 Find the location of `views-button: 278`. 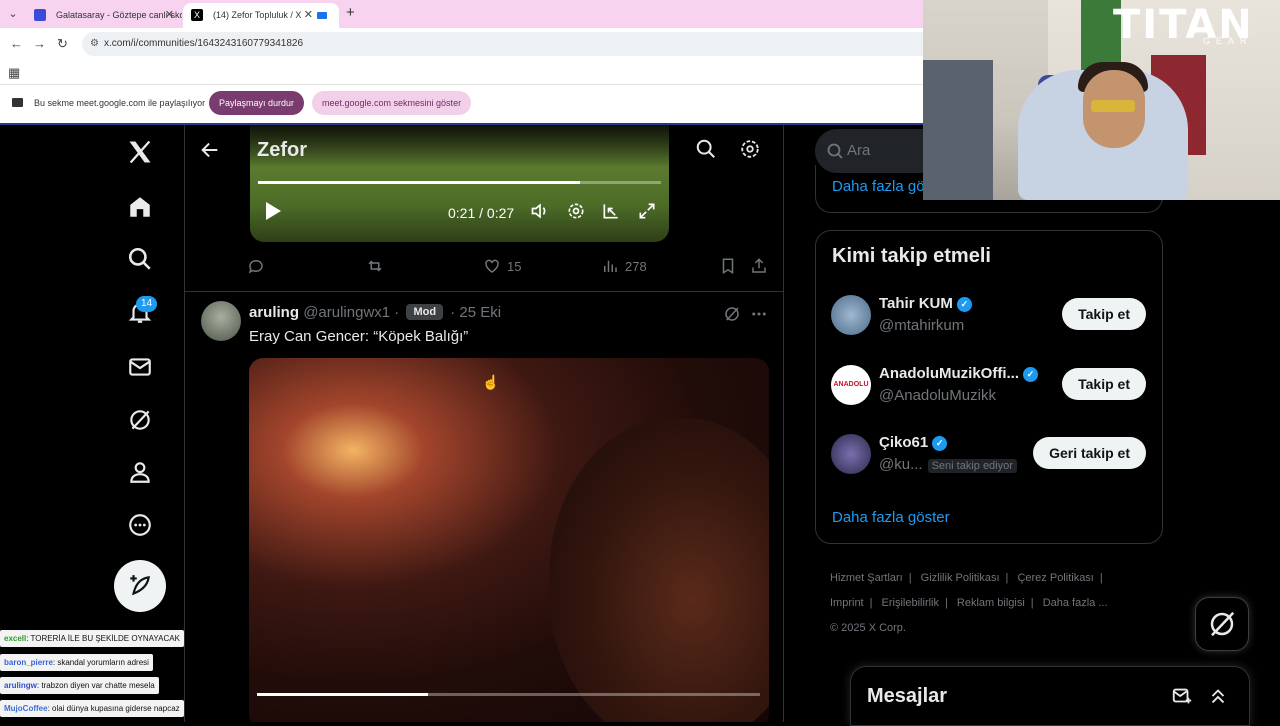

views-button: 278 is located at coordinates (624, 266).